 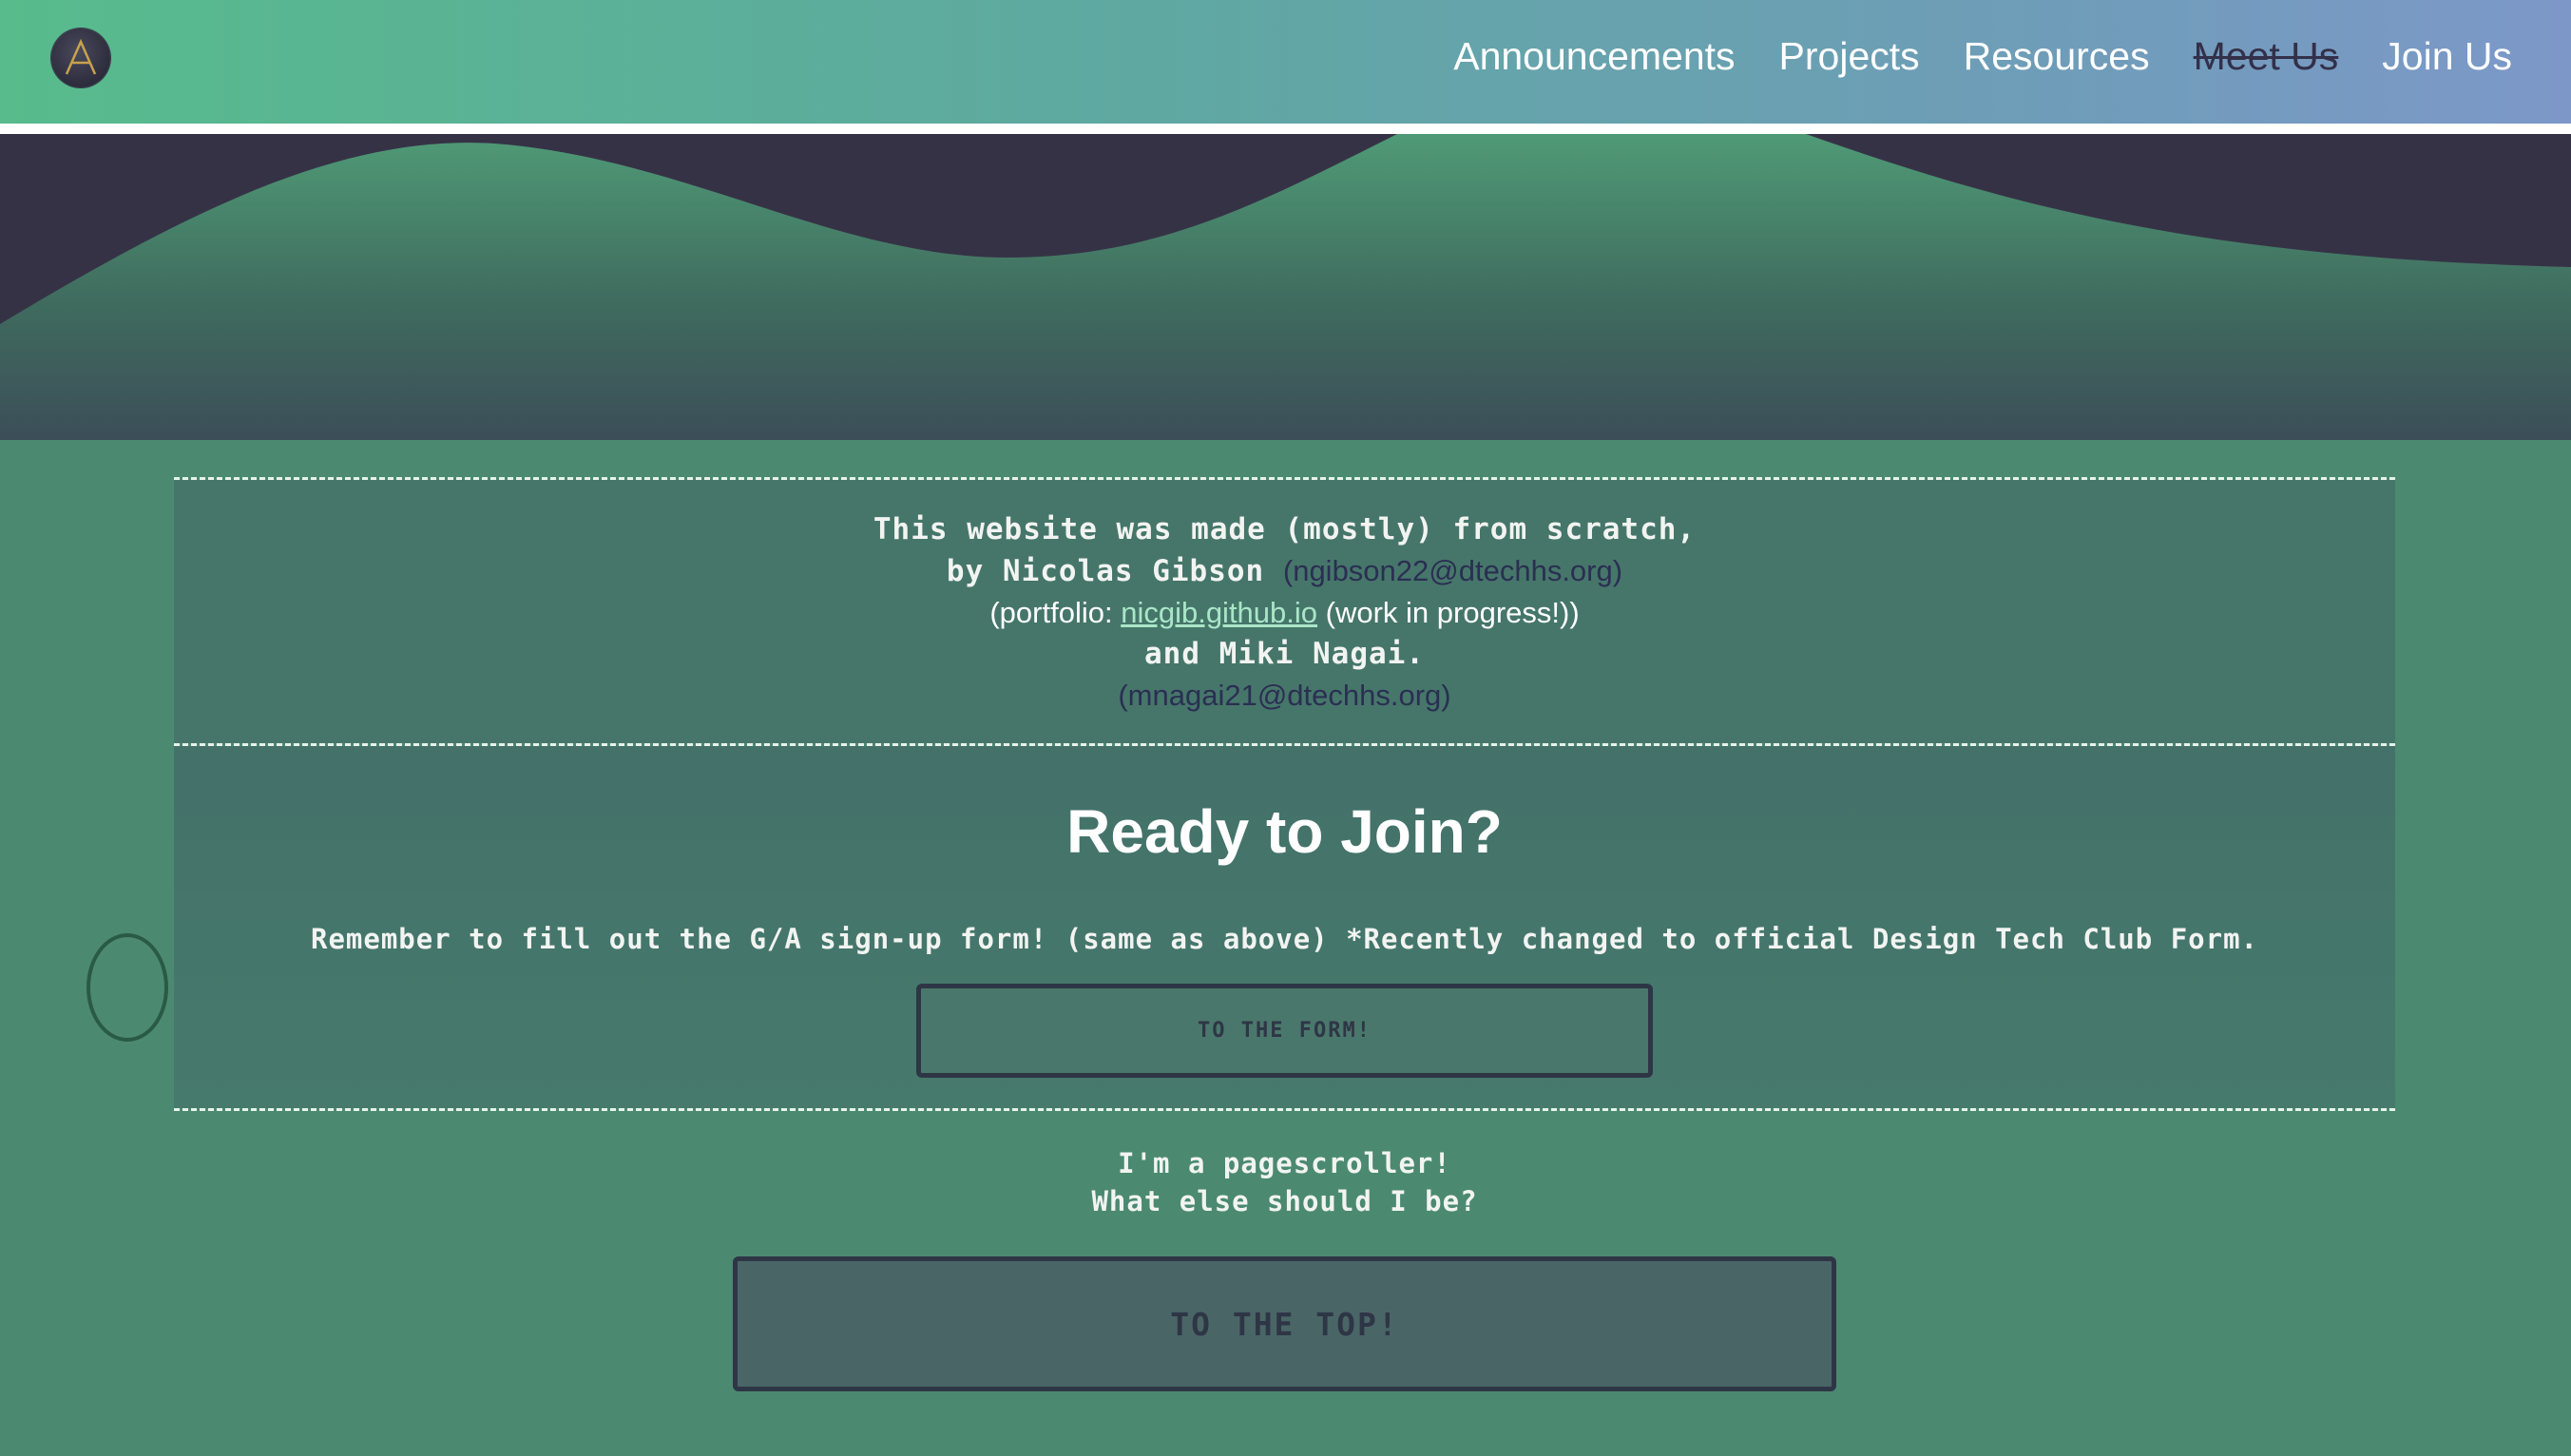 I want to click on to-the-form-button: TO THE FORM!, so click(x=1284, y=1031).